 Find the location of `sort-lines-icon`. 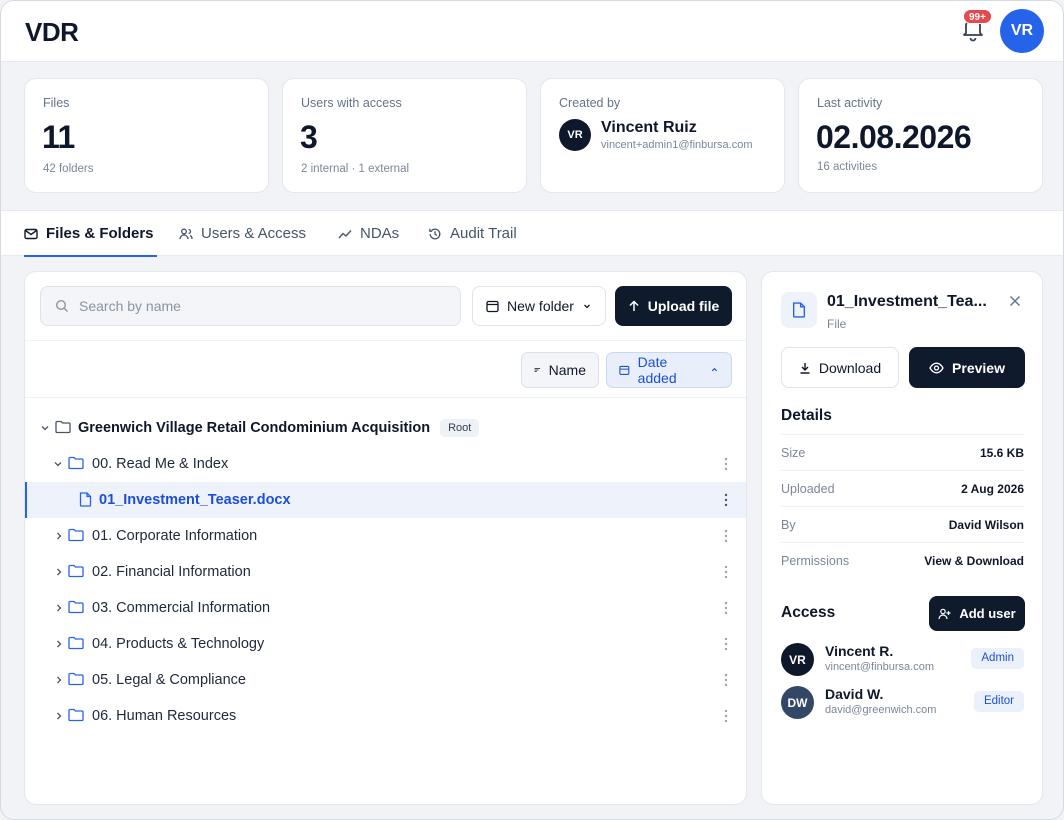

sort-lines-icon is located at coordinates (537, 370).